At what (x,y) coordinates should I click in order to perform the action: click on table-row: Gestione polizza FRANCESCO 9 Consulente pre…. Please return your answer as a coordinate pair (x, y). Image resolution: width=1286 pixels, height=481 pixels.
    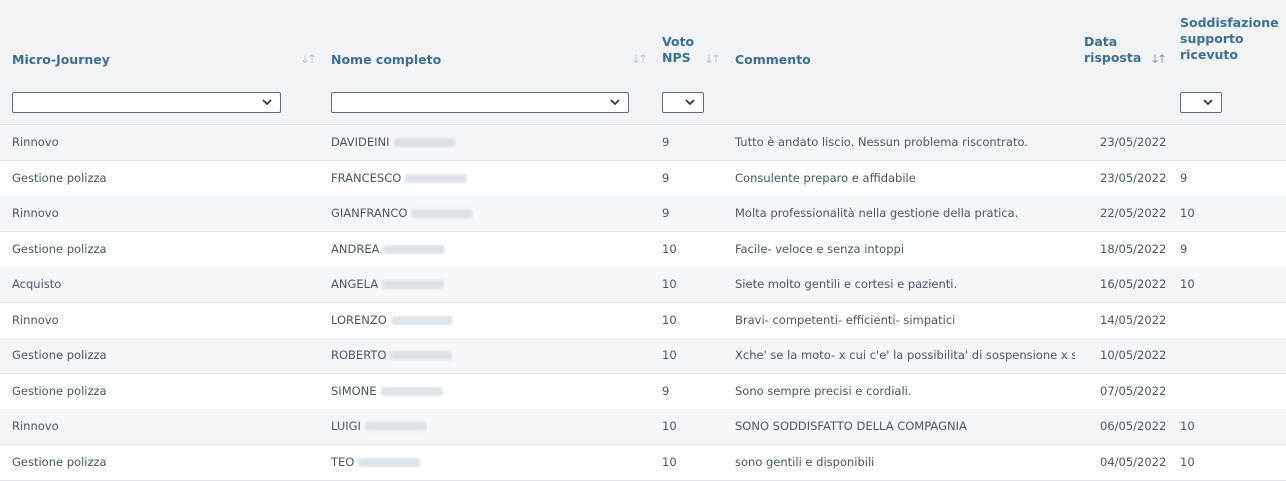
    Looking at the image, I should click on (643, 179).